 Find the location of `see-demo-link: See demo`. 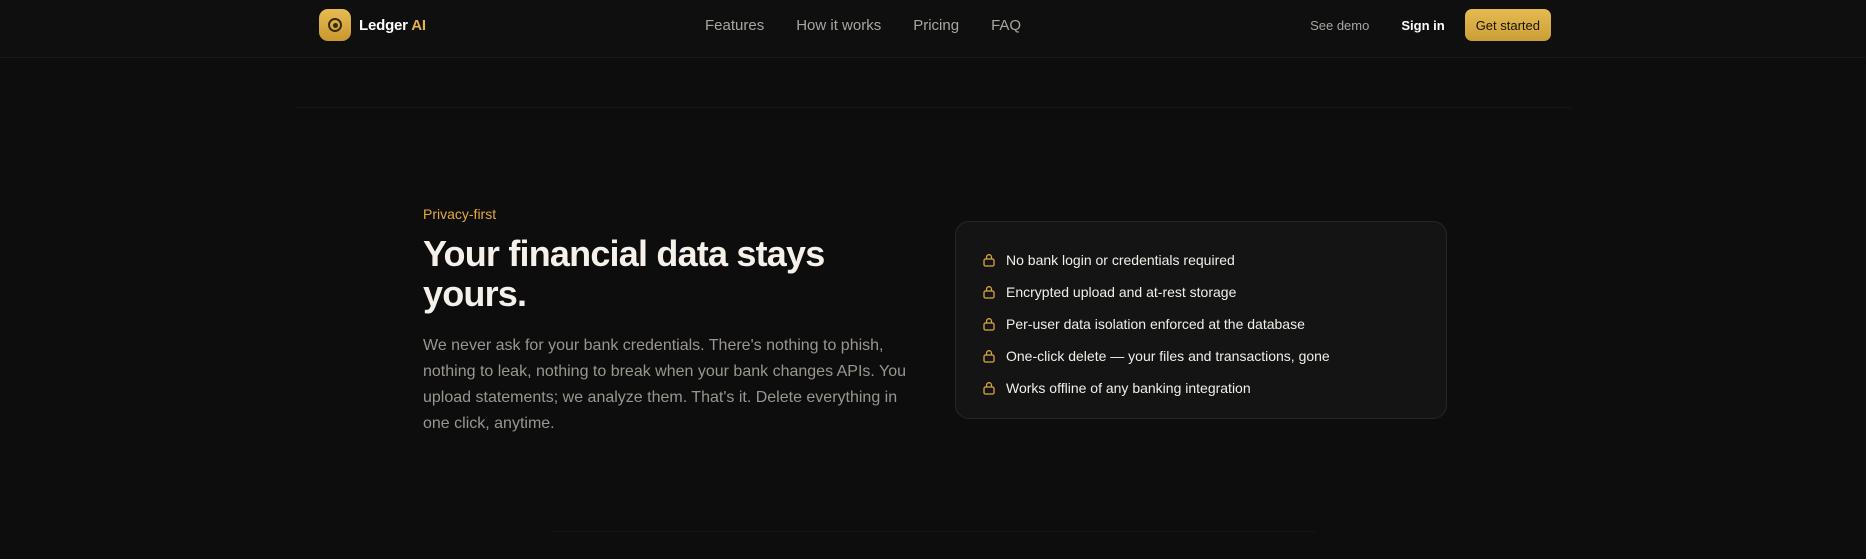

see-demo-link: See demo is located at coordinates (1339, 25).